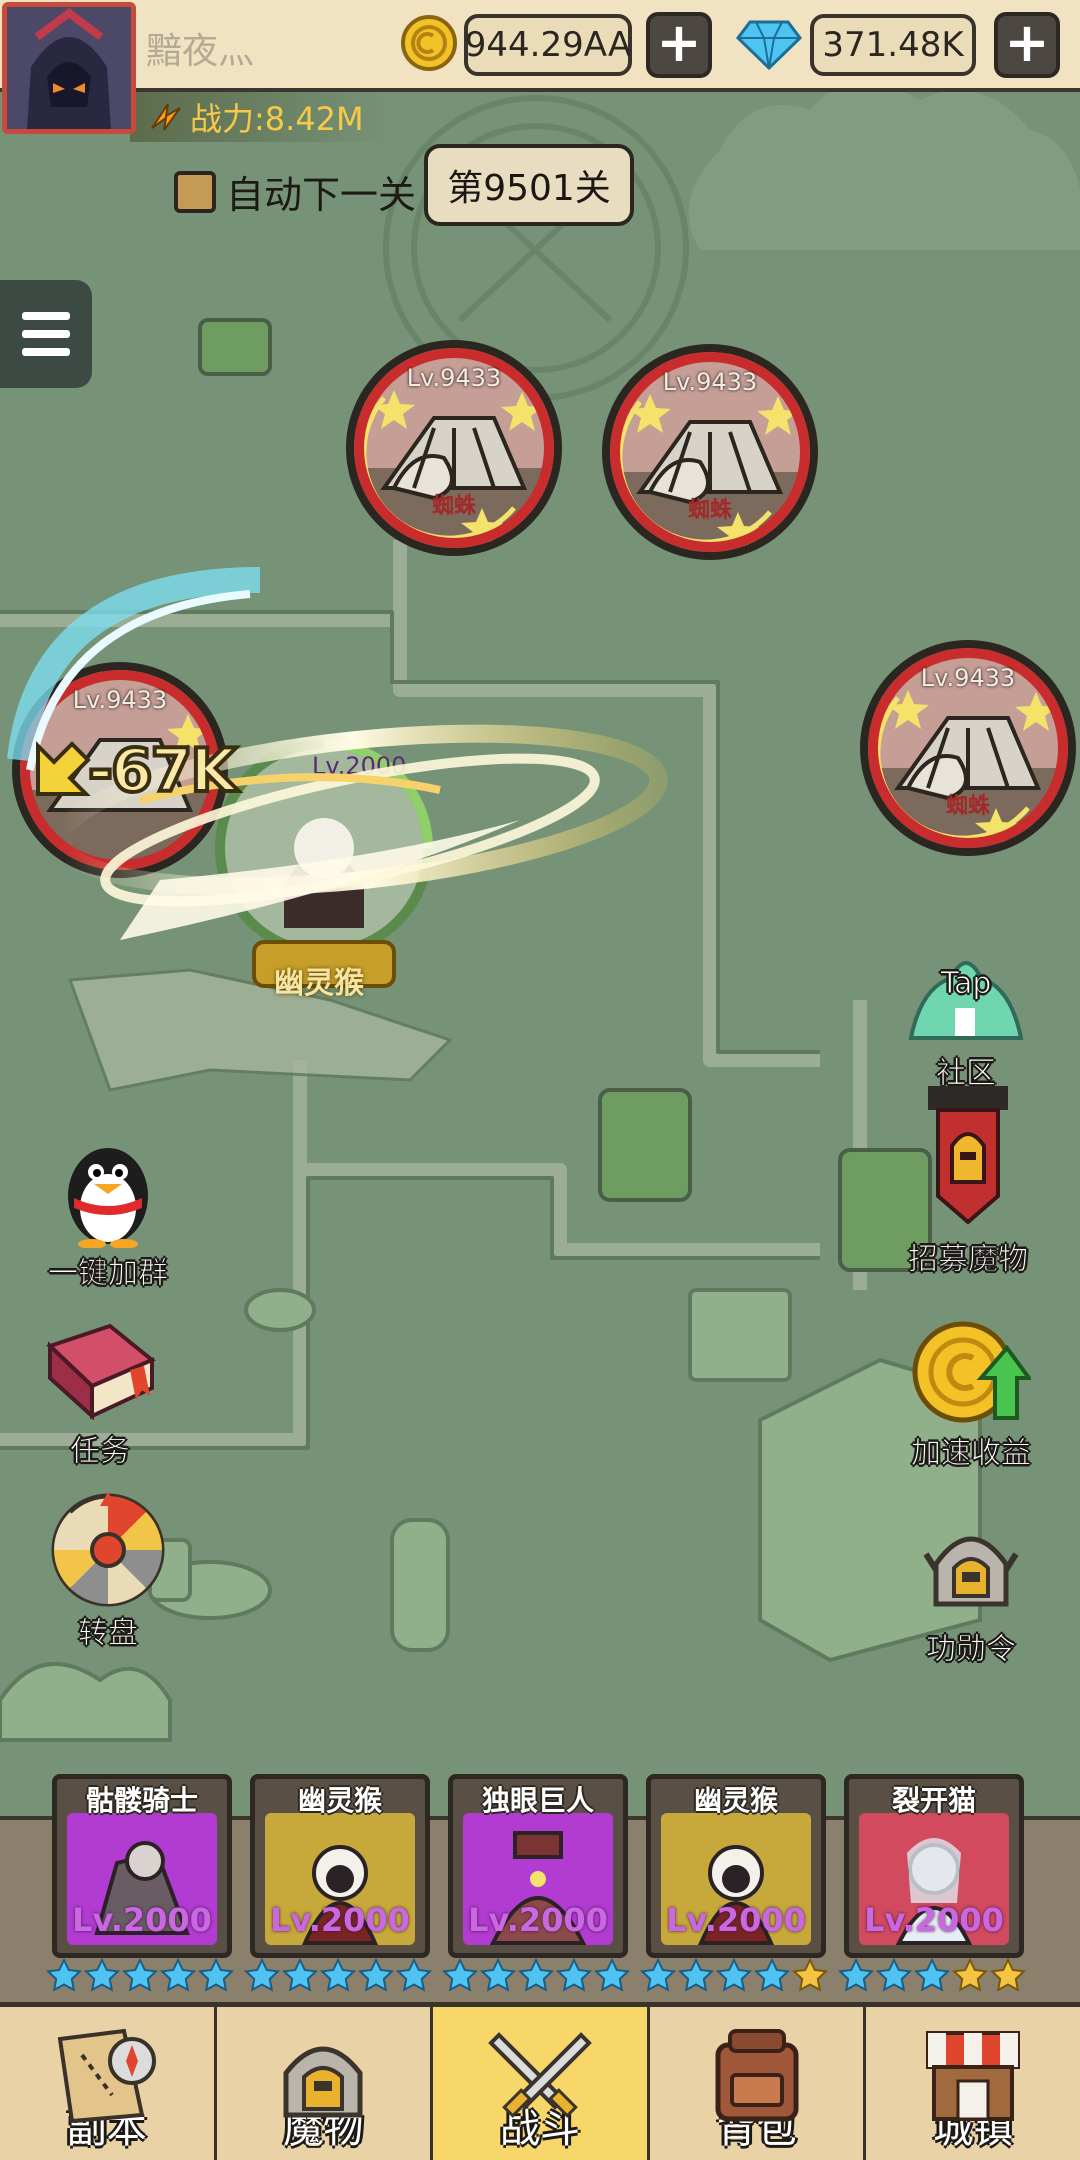  I want to click on backpack-icon, so click(757, 2075).